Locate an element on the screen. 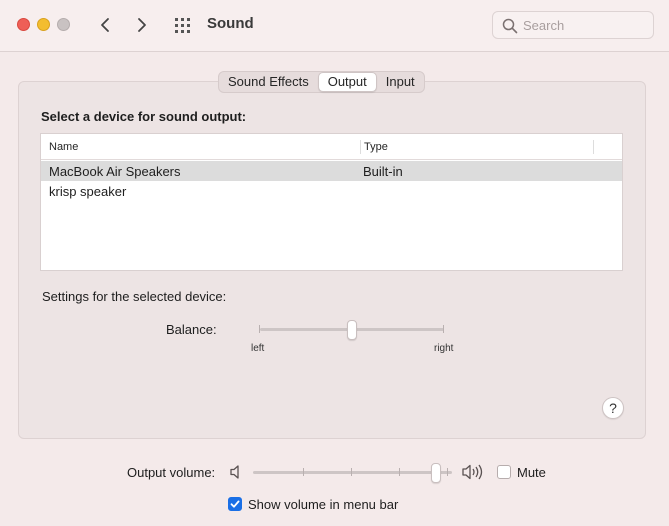  table-header: Name Type is located at coordinates (331, 147).